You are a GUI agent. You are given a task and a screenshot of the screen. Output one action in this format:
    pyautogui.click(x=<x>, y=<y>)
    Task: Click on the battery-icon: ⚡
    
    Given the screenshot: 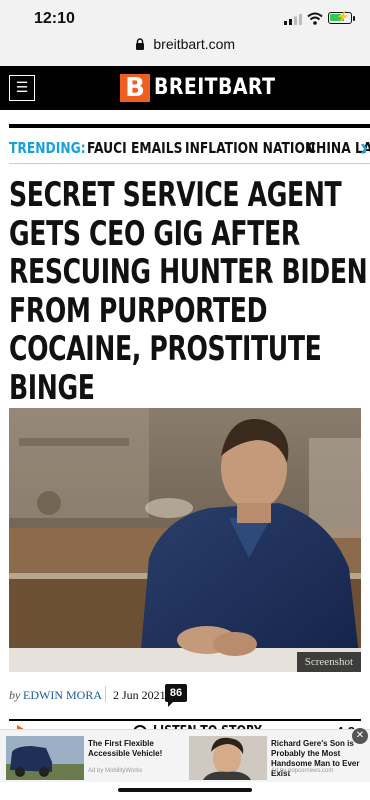 What is the action you would take?
    pyautogui.click(x=340, y=17)
    